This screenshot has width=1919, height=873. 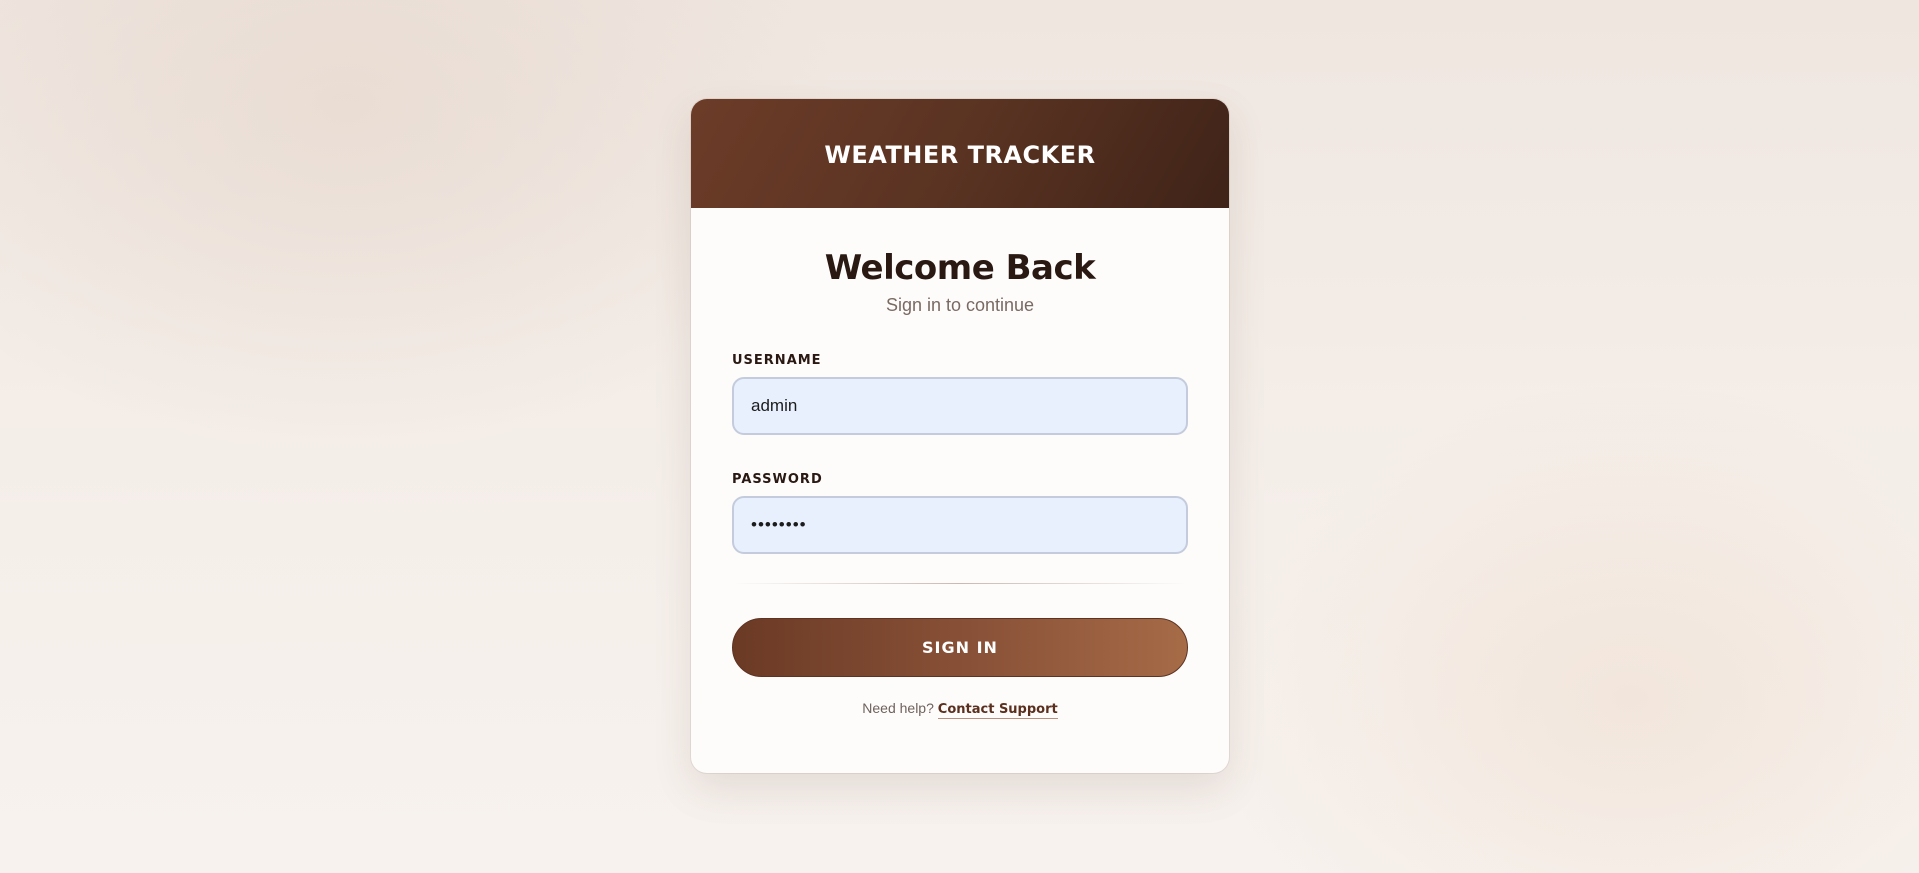 I want to click on username-input, so click(x=960, y=406).